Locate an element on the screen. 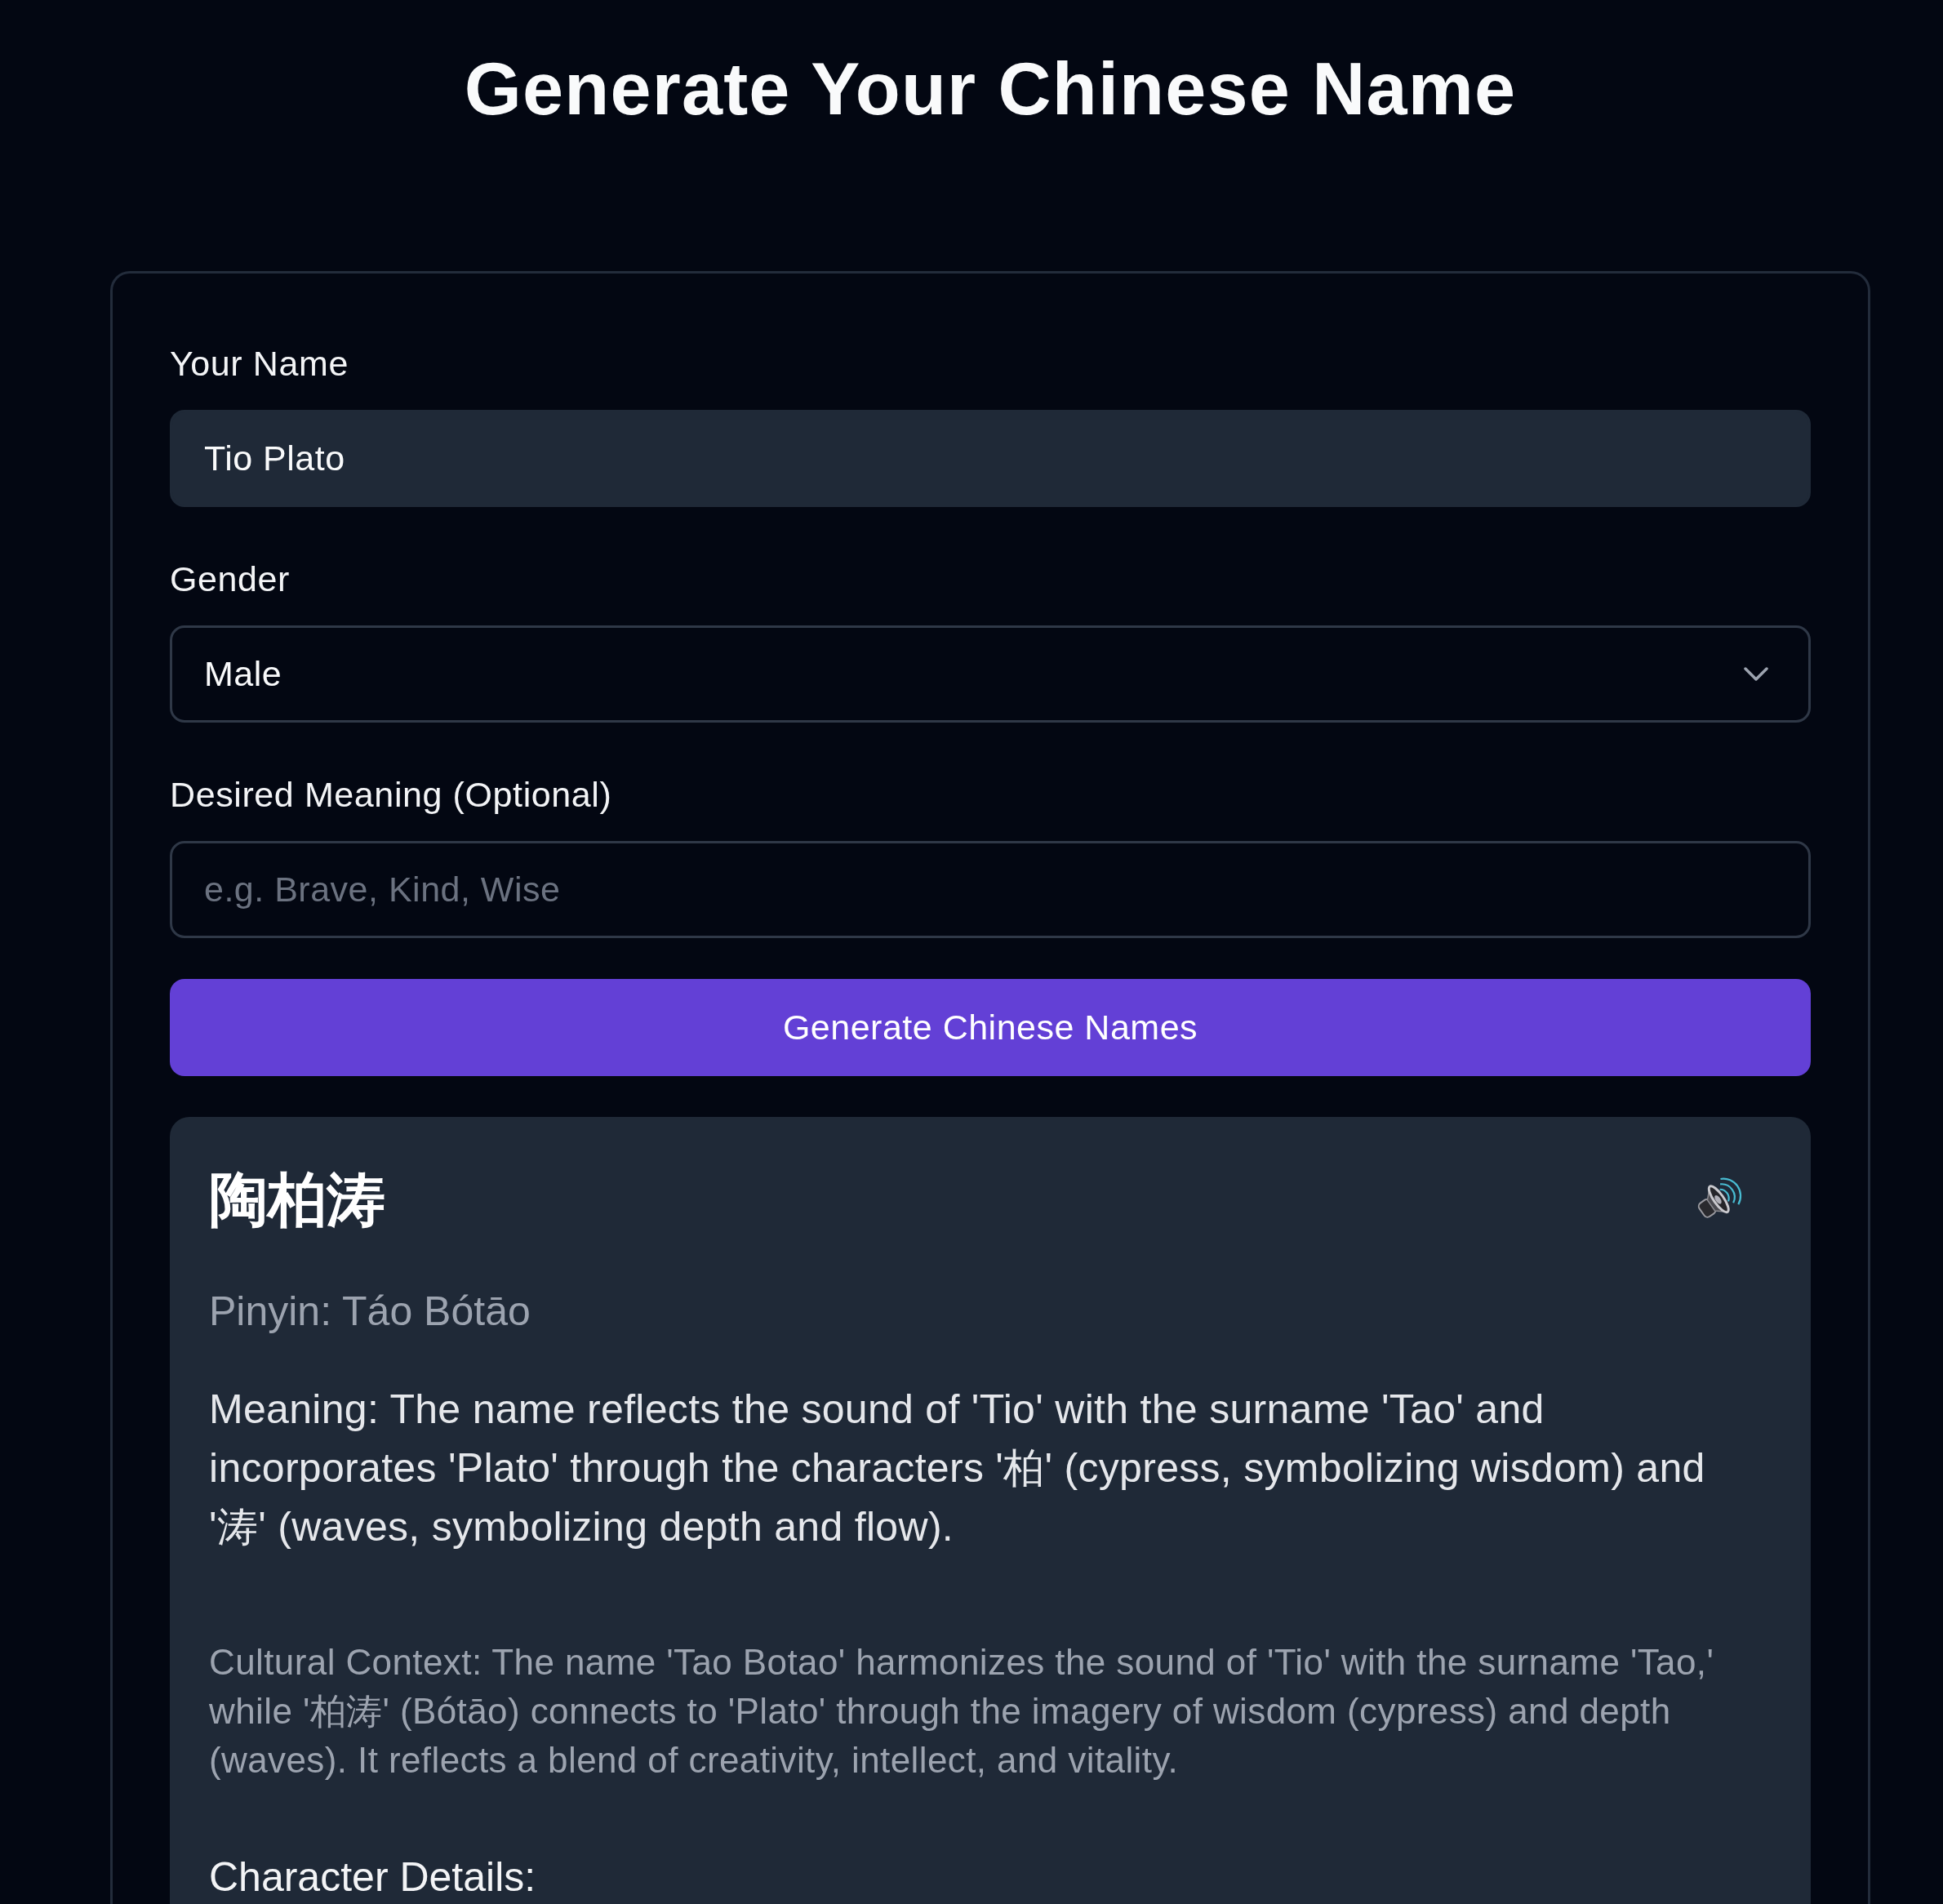 The height and width of the screenshot is (1904, 1943). field-label: Desired Meaning (Optional) is located at coordinates (392, 795).